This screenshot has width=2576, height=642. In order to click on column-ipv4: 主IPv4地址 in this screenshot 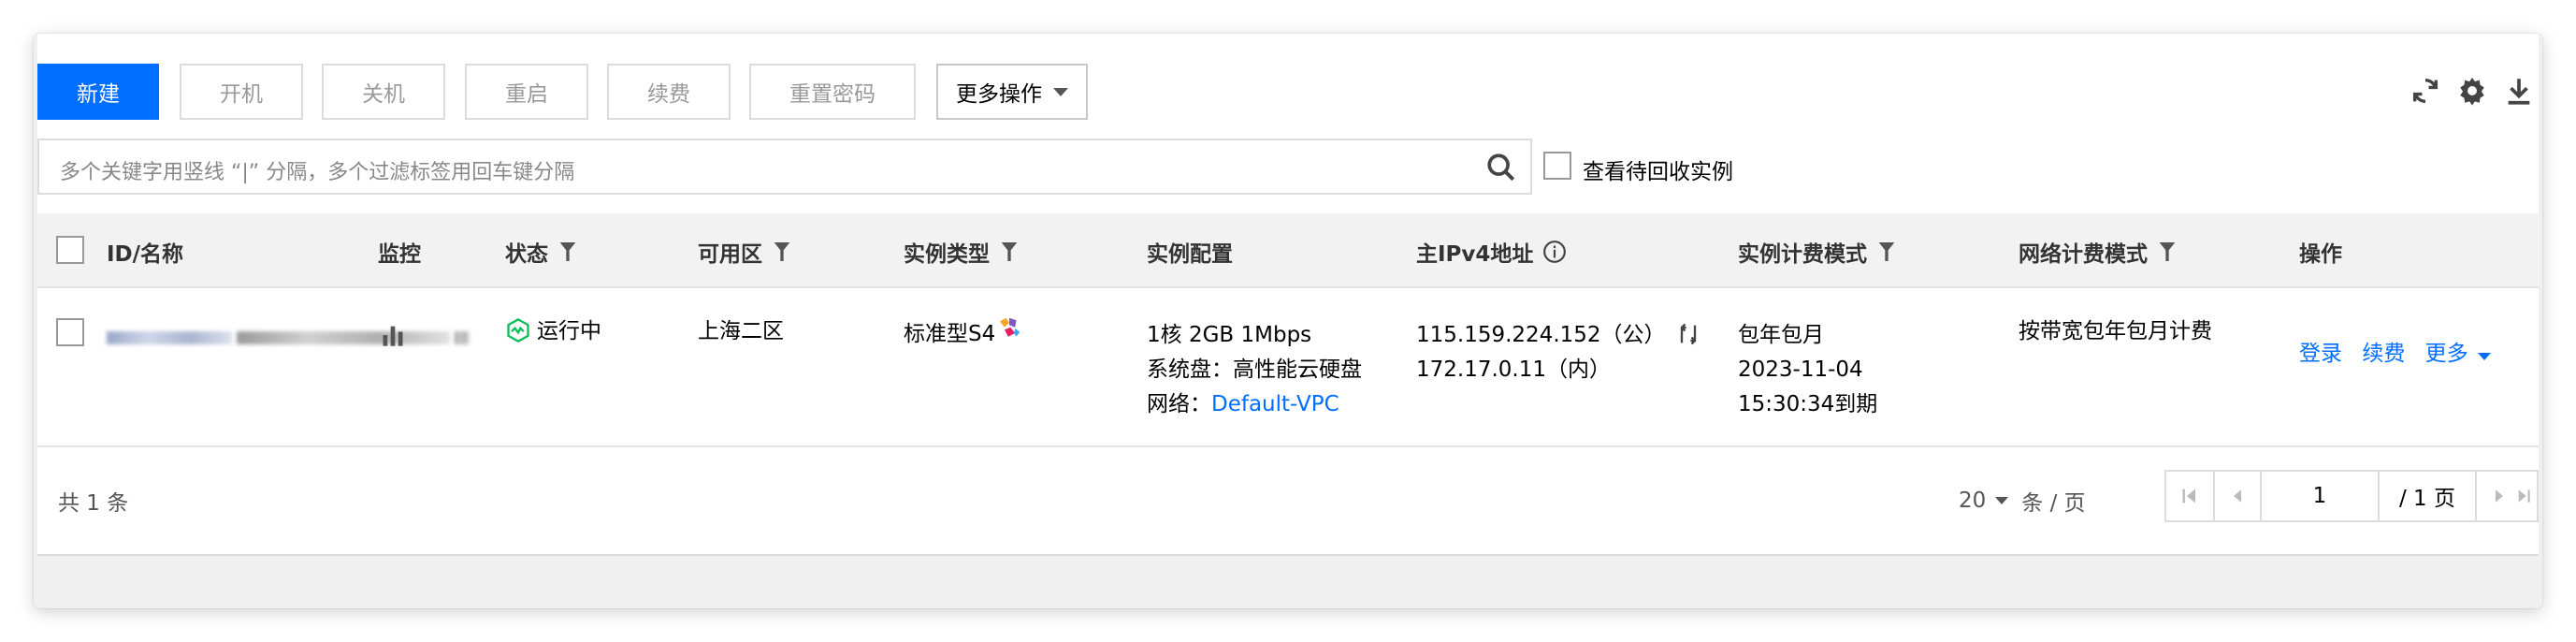, I will do `click(1492, 252)`.